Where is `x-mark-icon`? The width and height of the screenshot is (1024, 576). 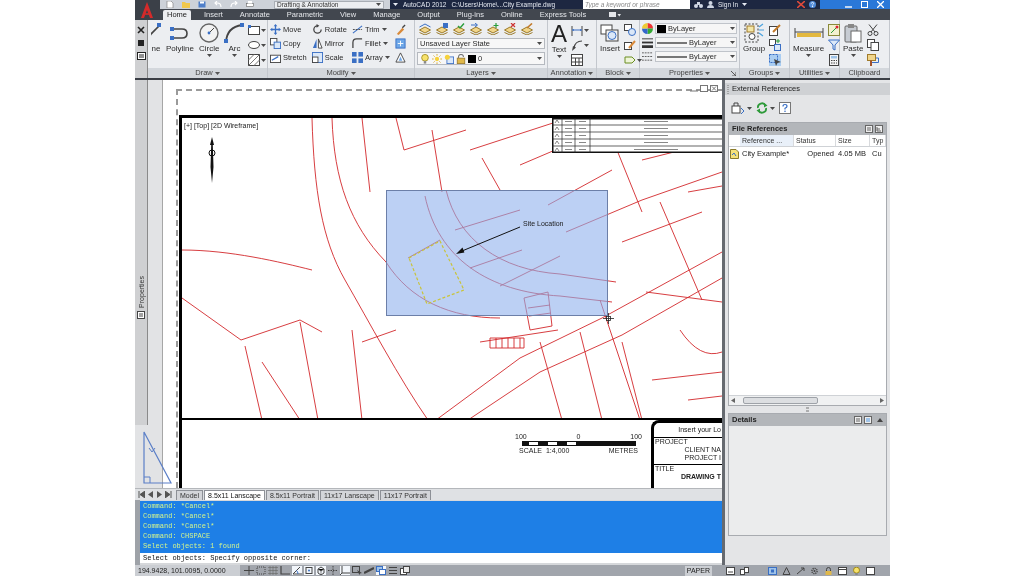 x-mark-icon is located at coordinates (801, 4).